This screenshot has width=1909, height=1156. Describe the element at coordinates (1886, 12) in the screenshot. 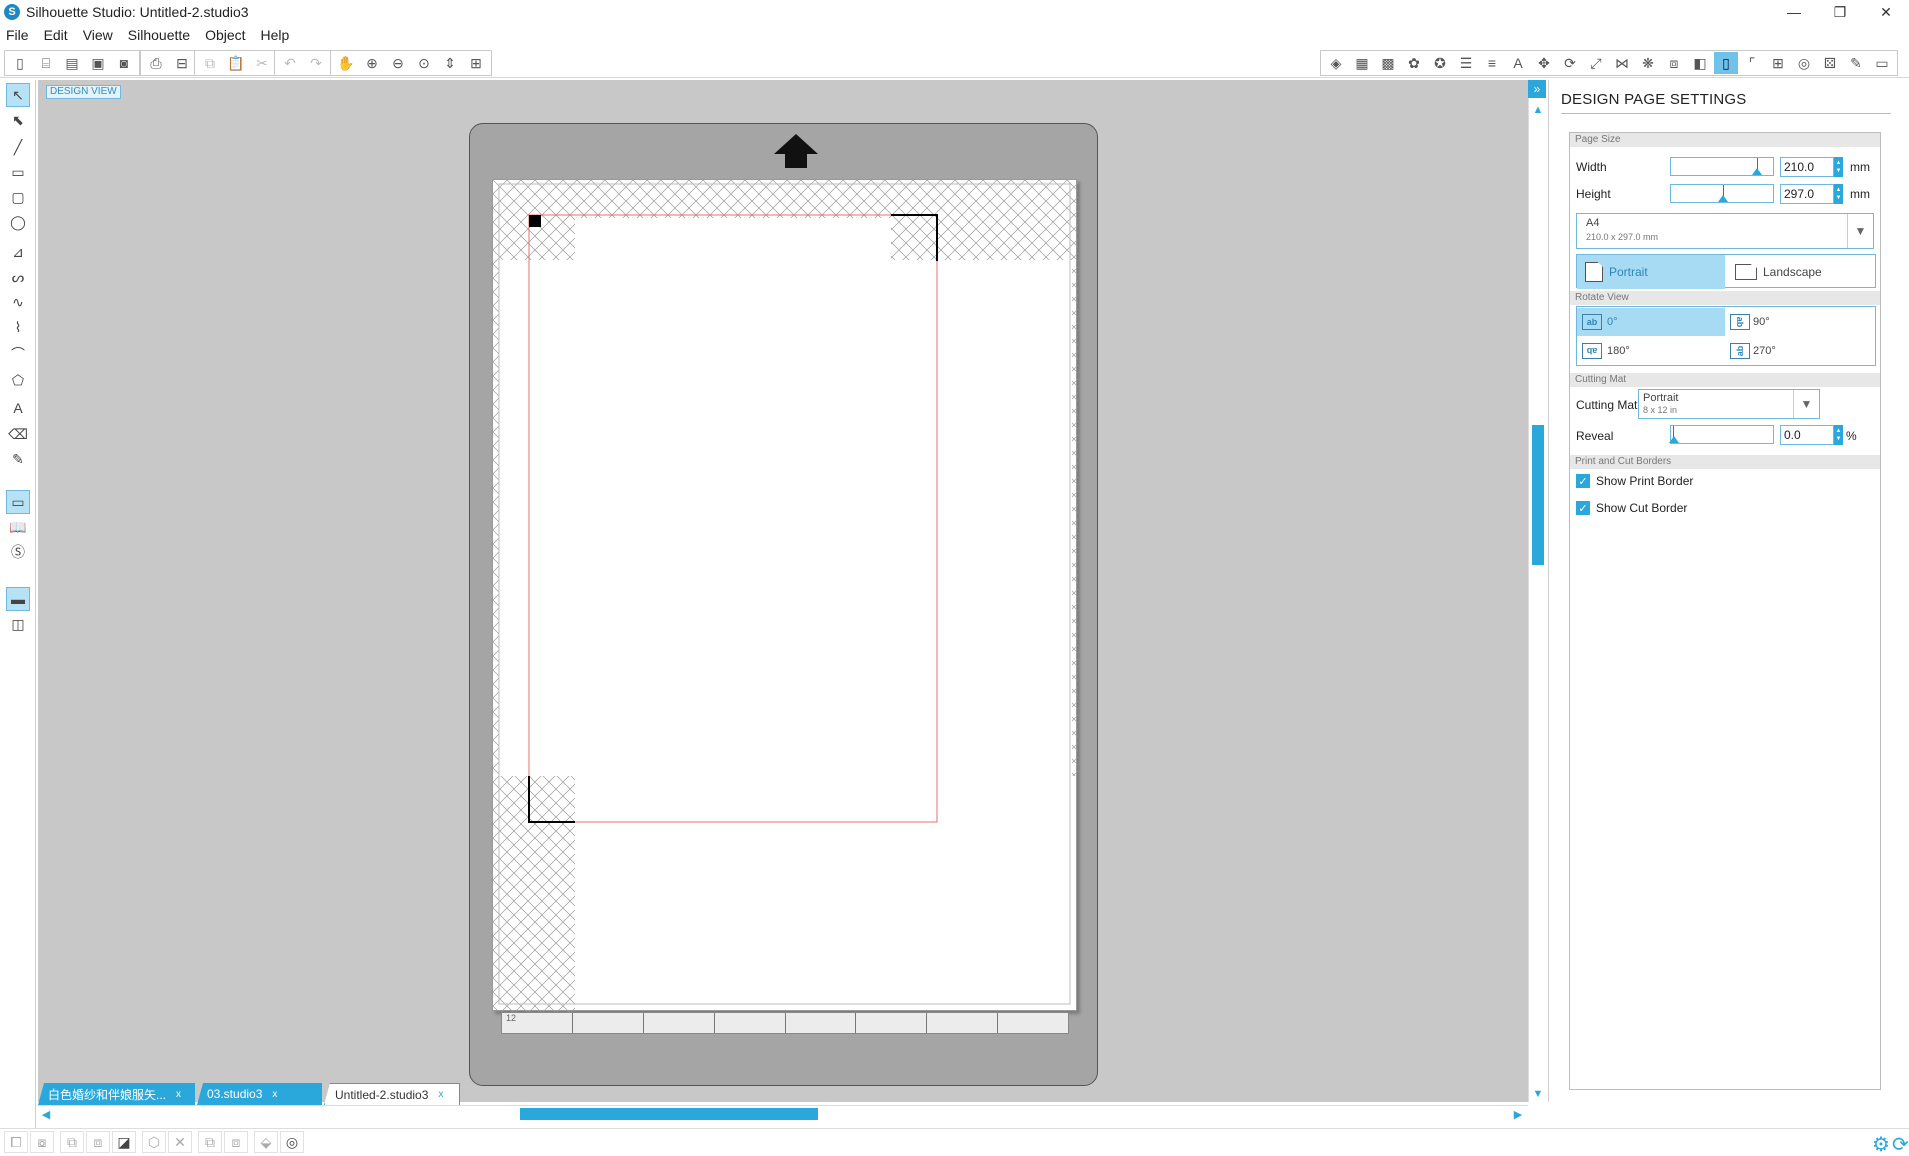

I see `close-button: ✕` at that location.